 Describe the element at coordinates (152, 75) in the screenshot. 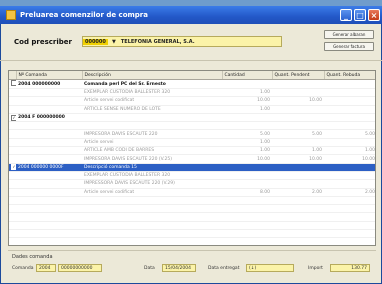

I see `col-description: Descripción` at that location.